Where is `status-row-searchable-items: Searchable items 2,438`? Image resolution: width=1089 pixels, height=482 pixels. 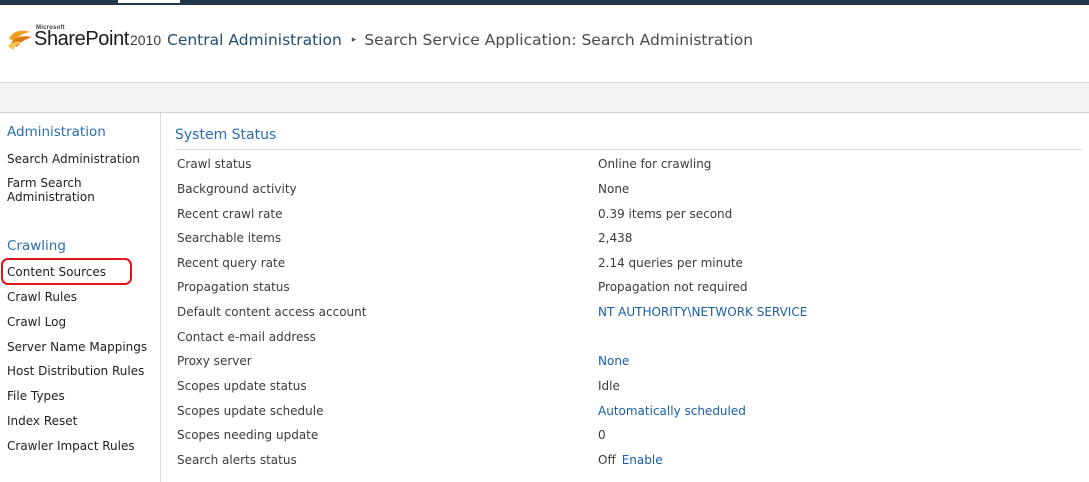
status-row-searchable-items: Searchable items 2,438 is located at coordinates (629, 243).